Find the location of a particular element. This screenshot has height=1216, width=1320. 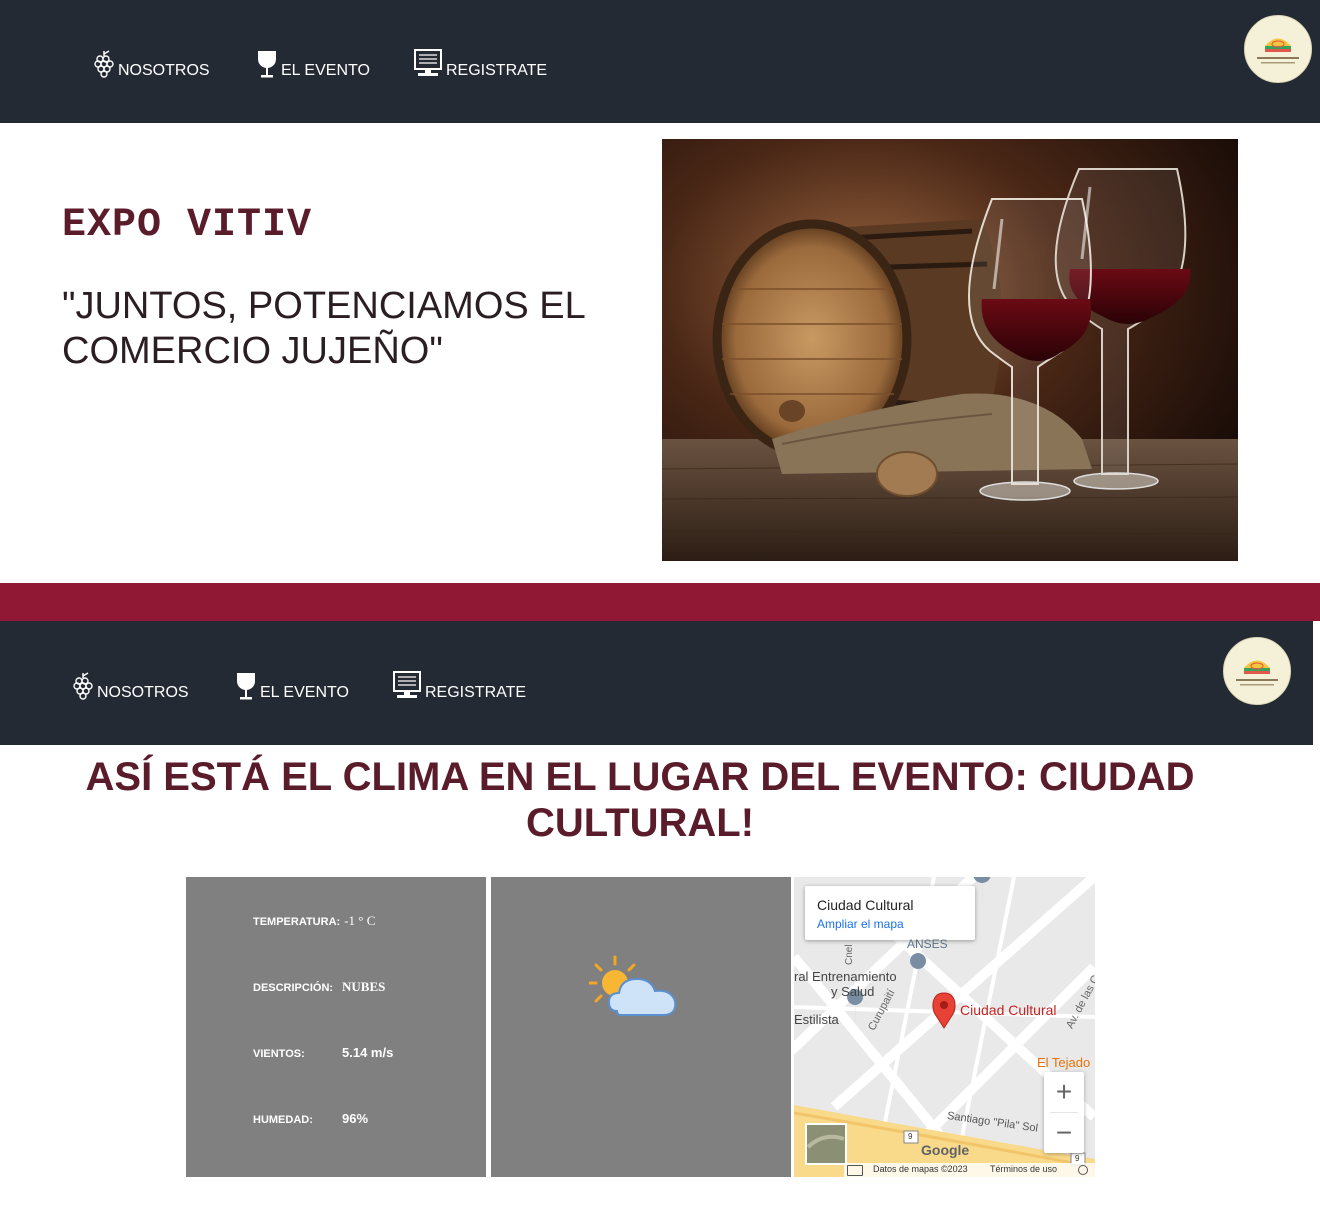

humidity-label: HUMEDAD: is located at coordinates (283, 1120).